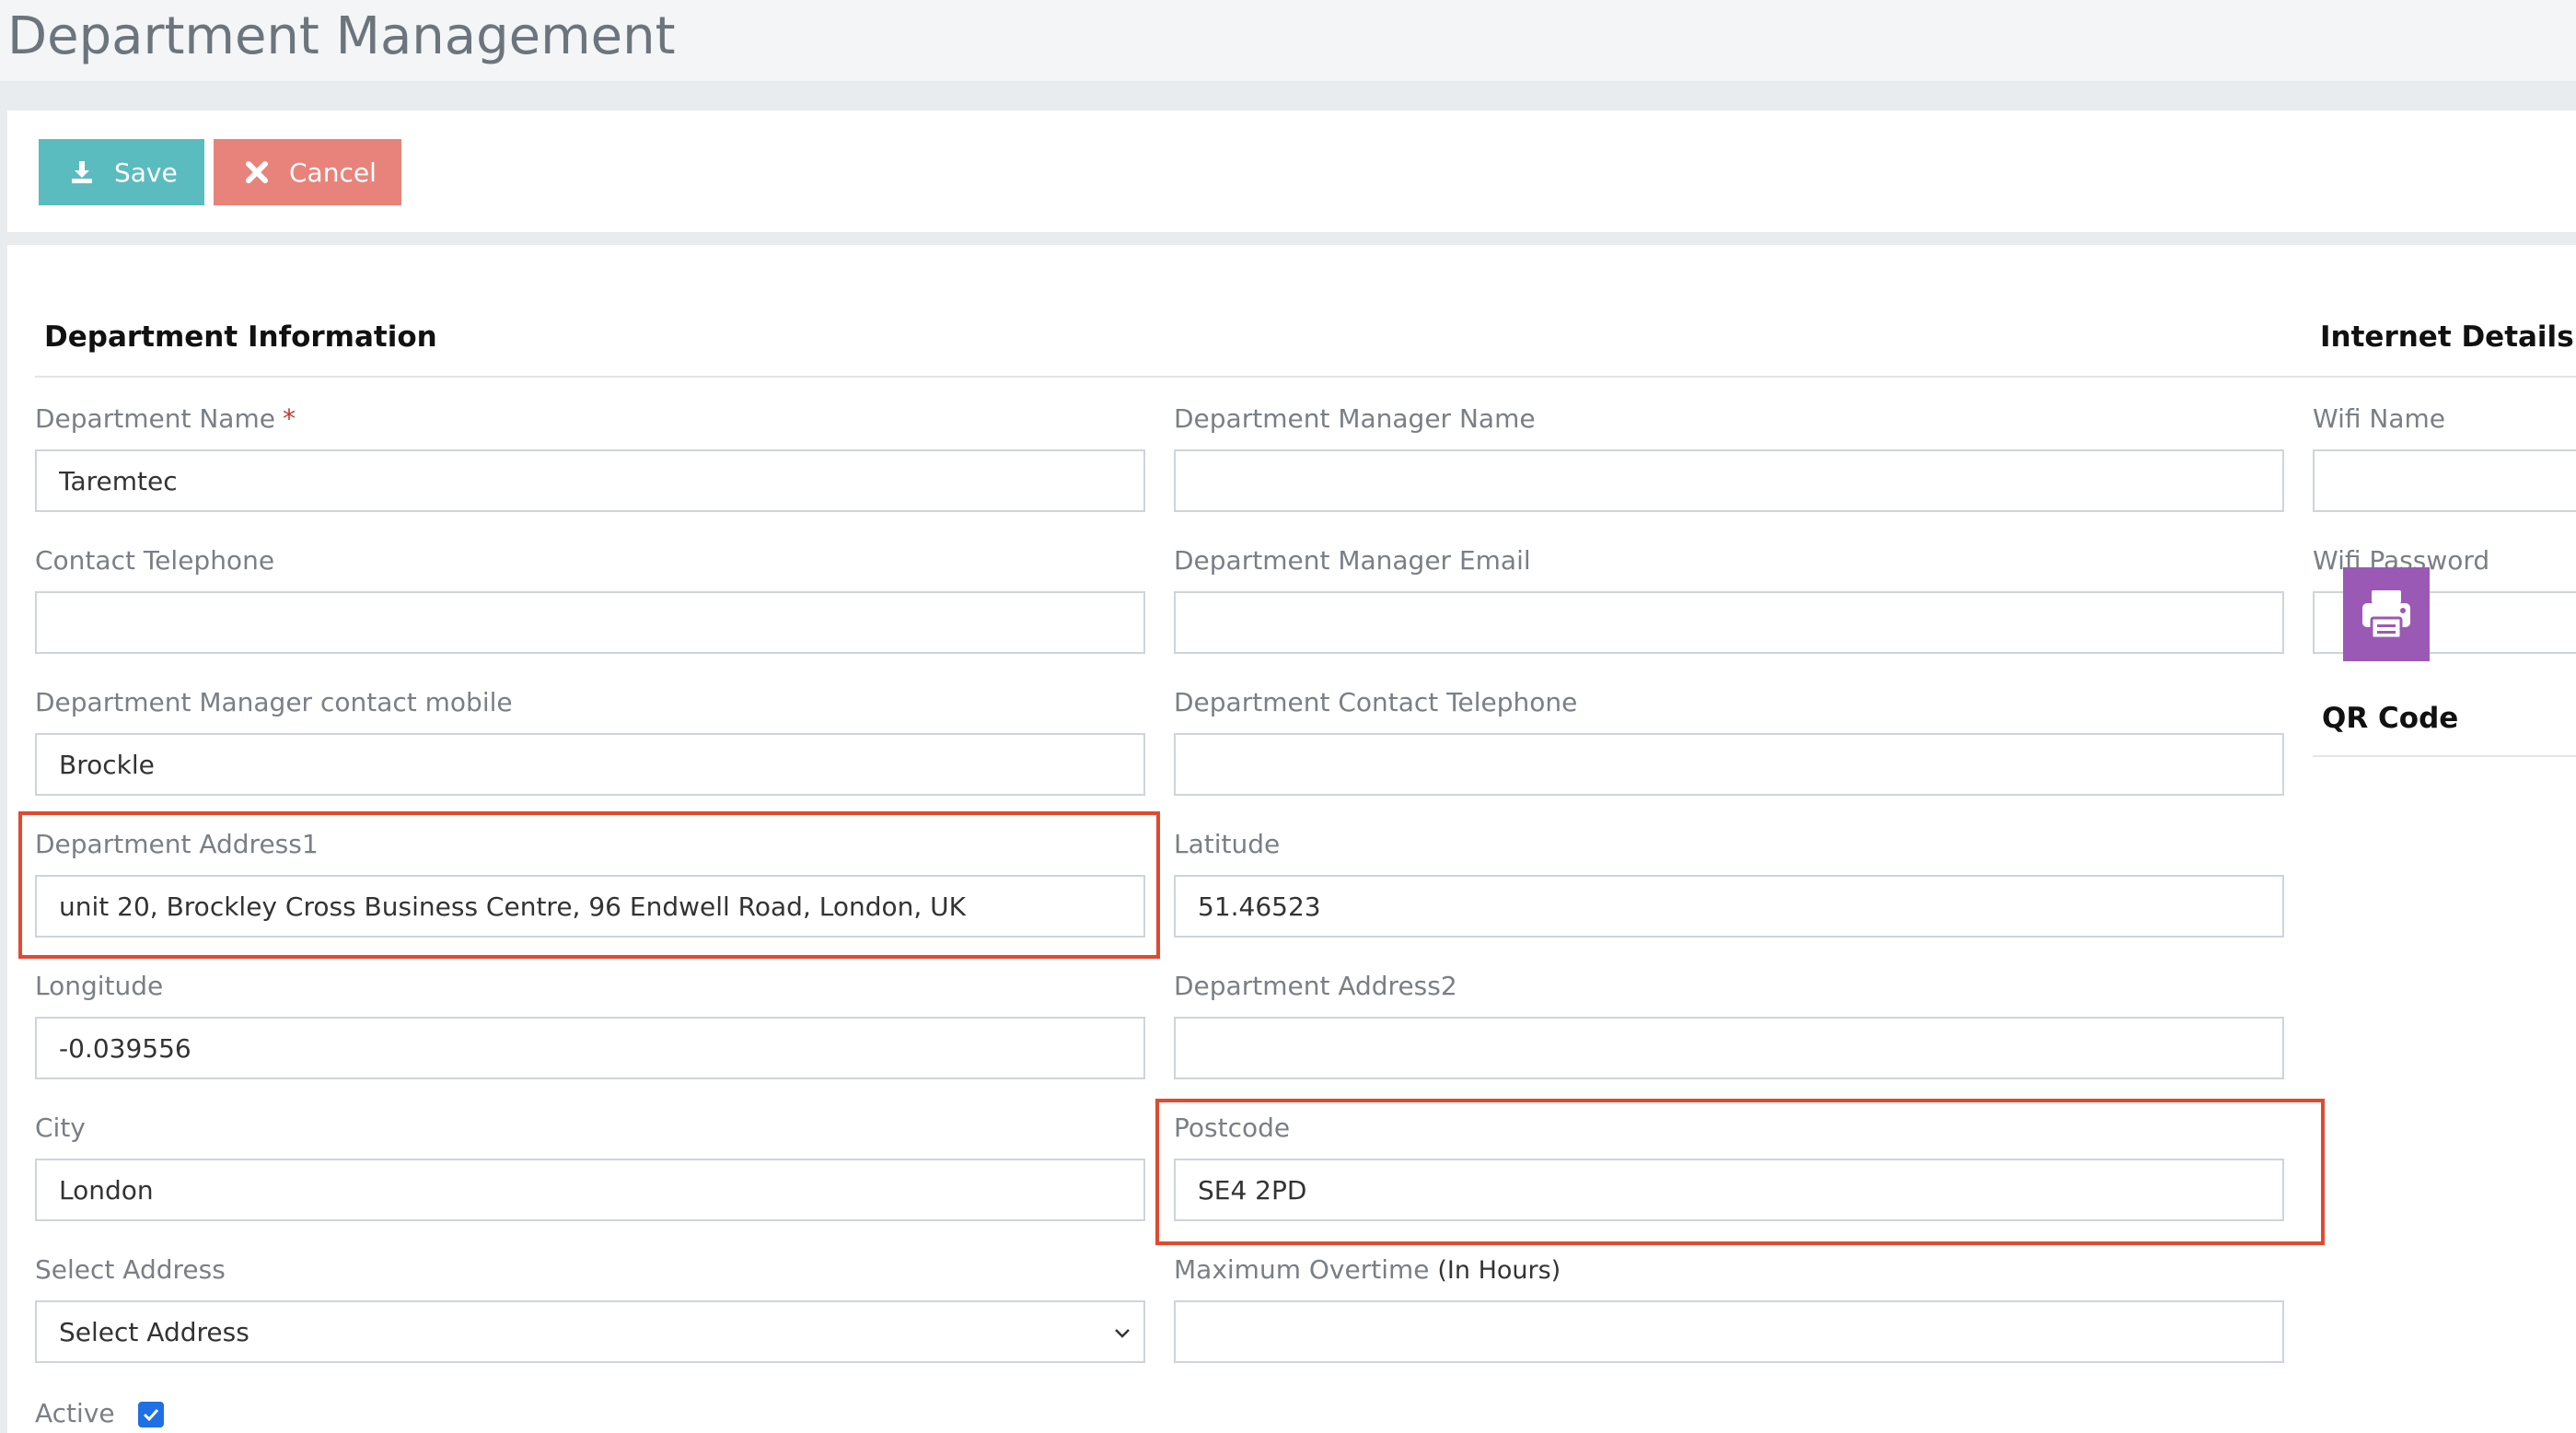  I want to click on maximum-overtime-unit: (In Hours), so click(1499, 1270).